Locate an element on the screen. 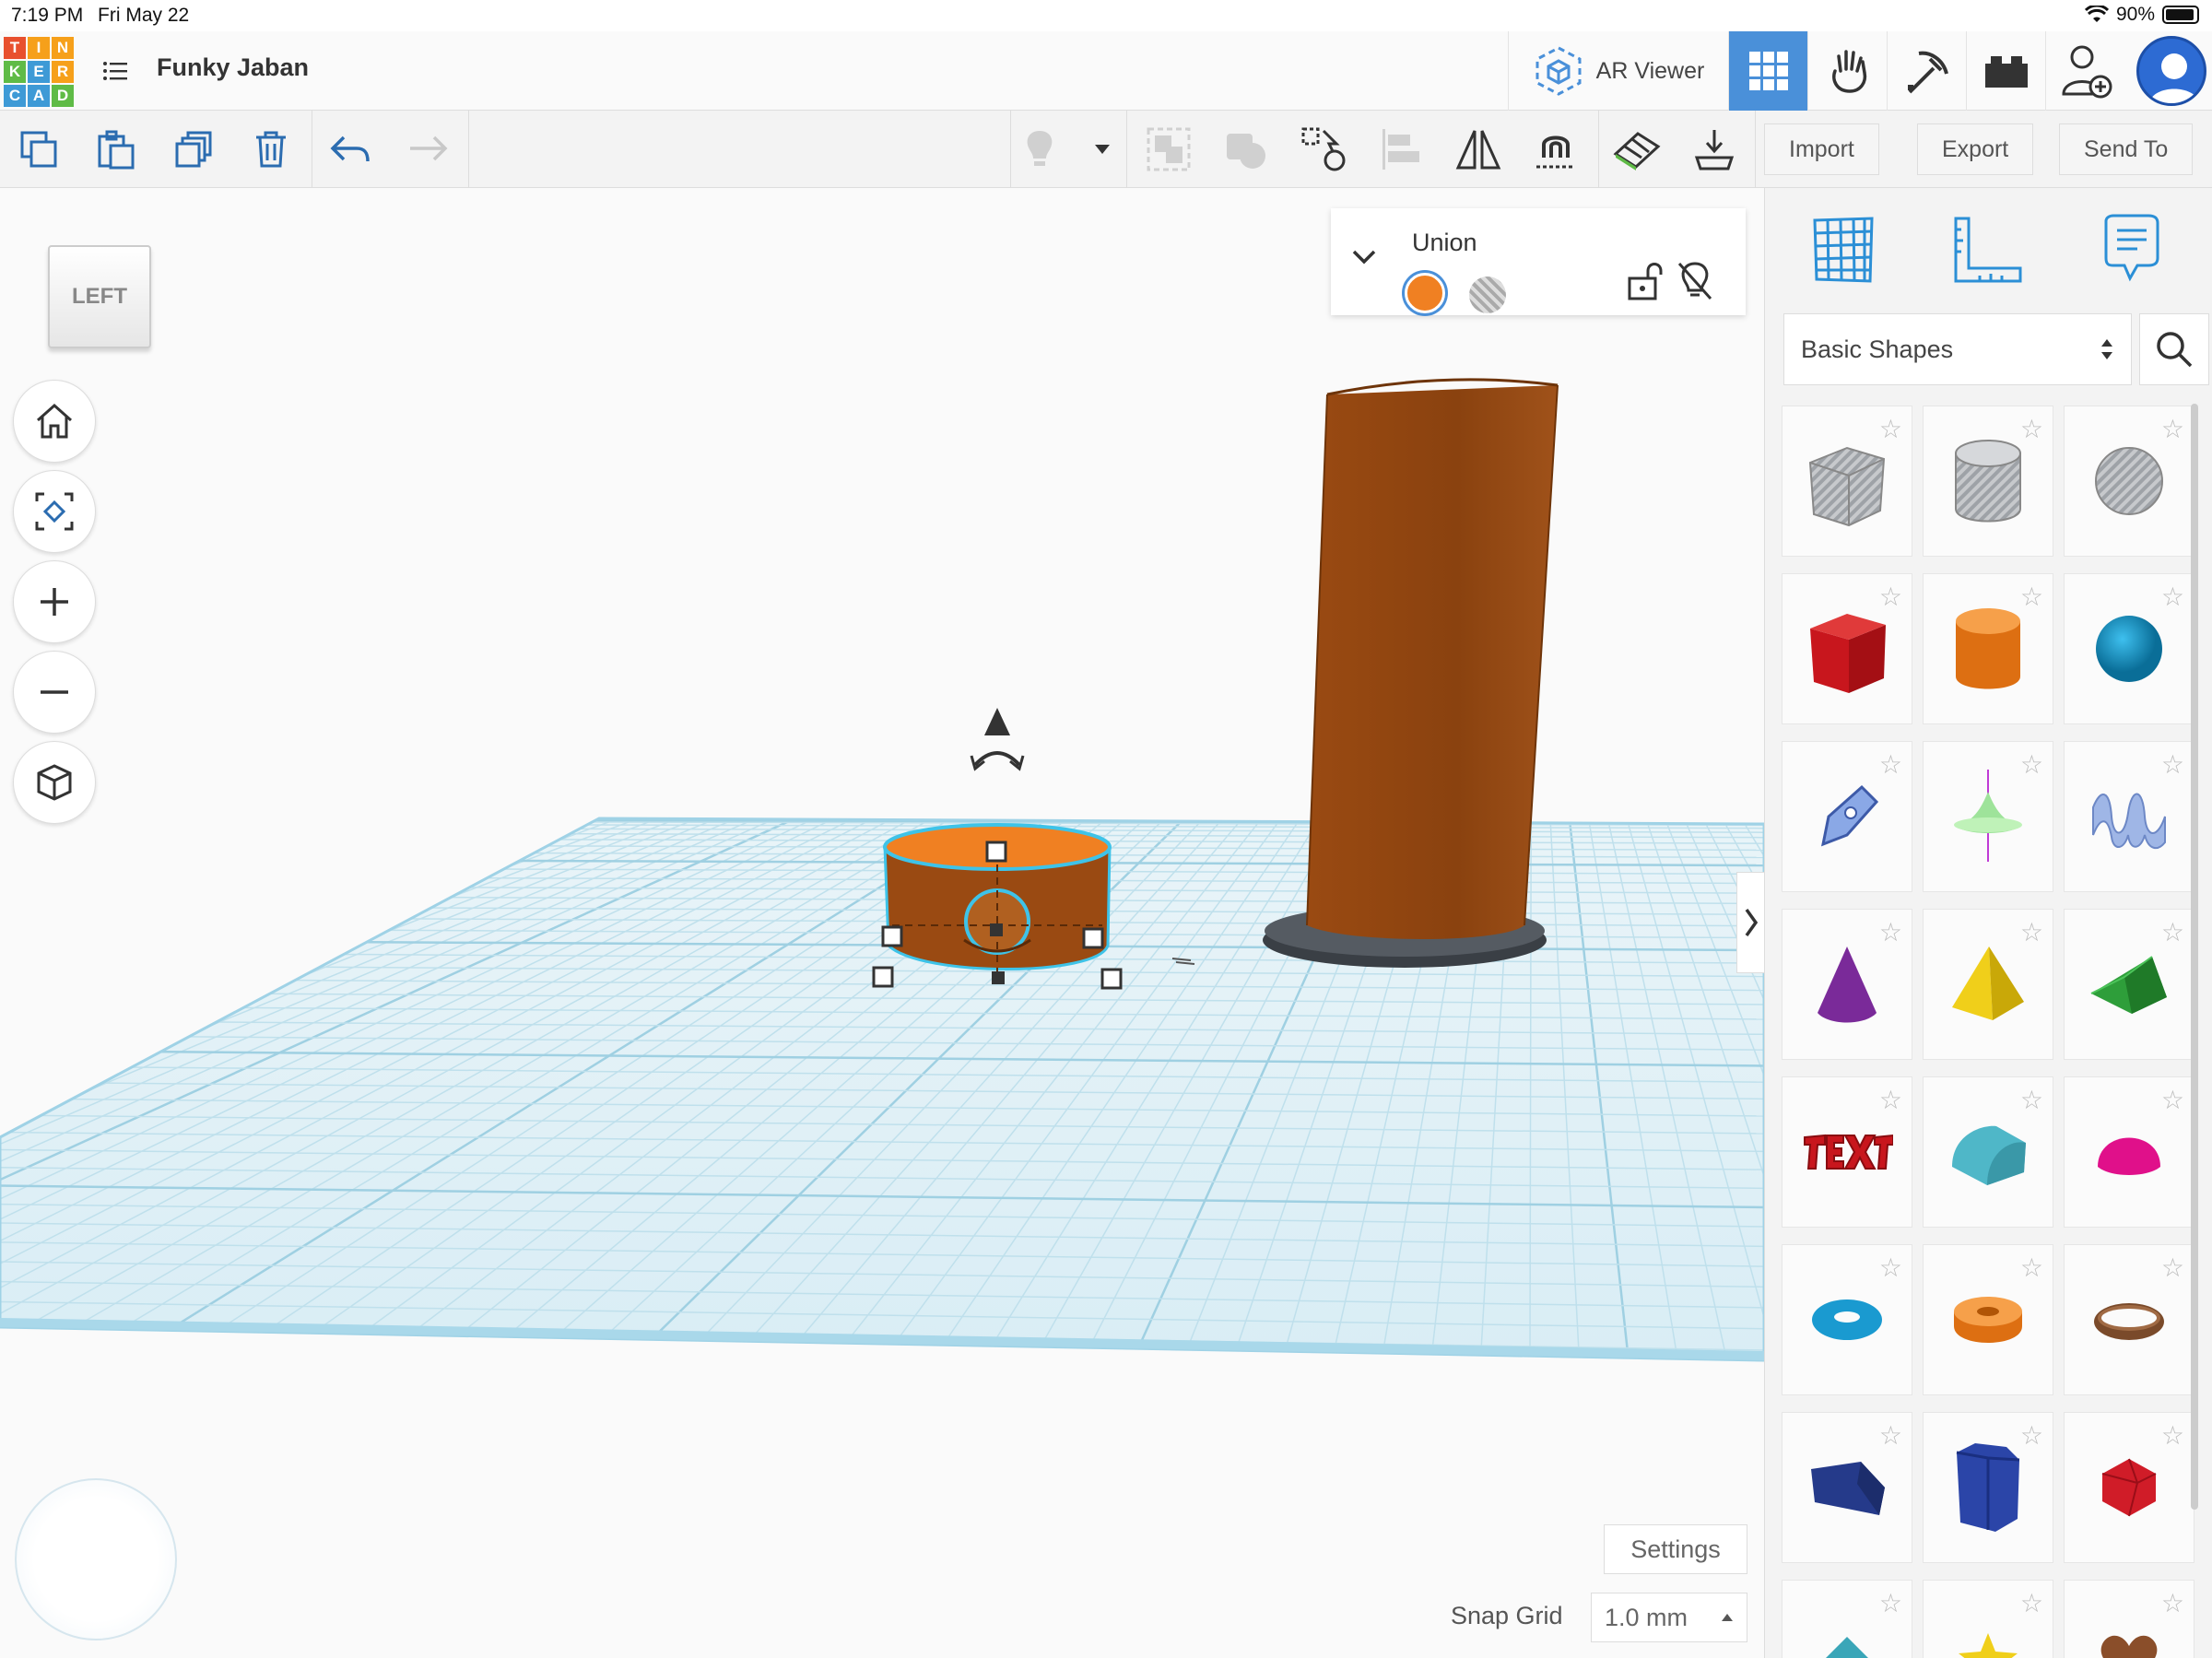 The height and width of the screenshot is (1658, 2212). codeblocks-view-button is located at coordinates (1847, 71).